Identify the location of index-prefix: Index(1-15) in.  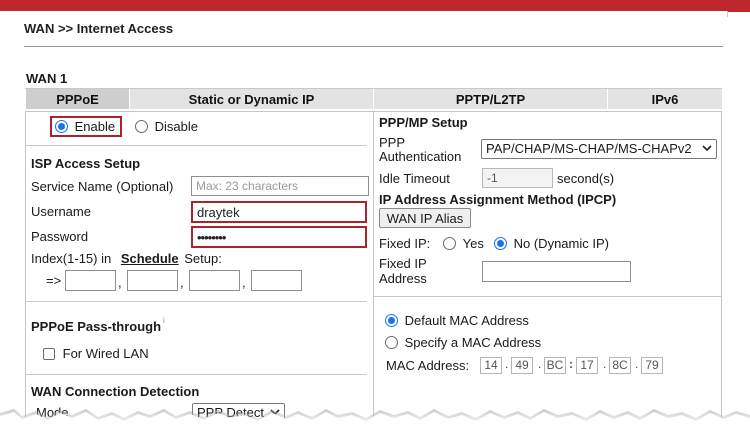
(71, 258).